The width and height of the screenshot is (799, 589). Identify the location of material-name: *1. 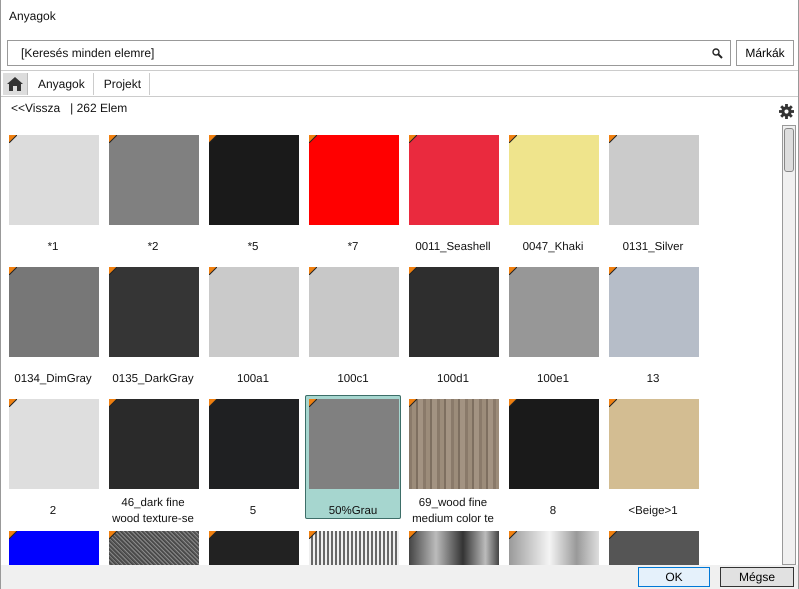
(53, 247).